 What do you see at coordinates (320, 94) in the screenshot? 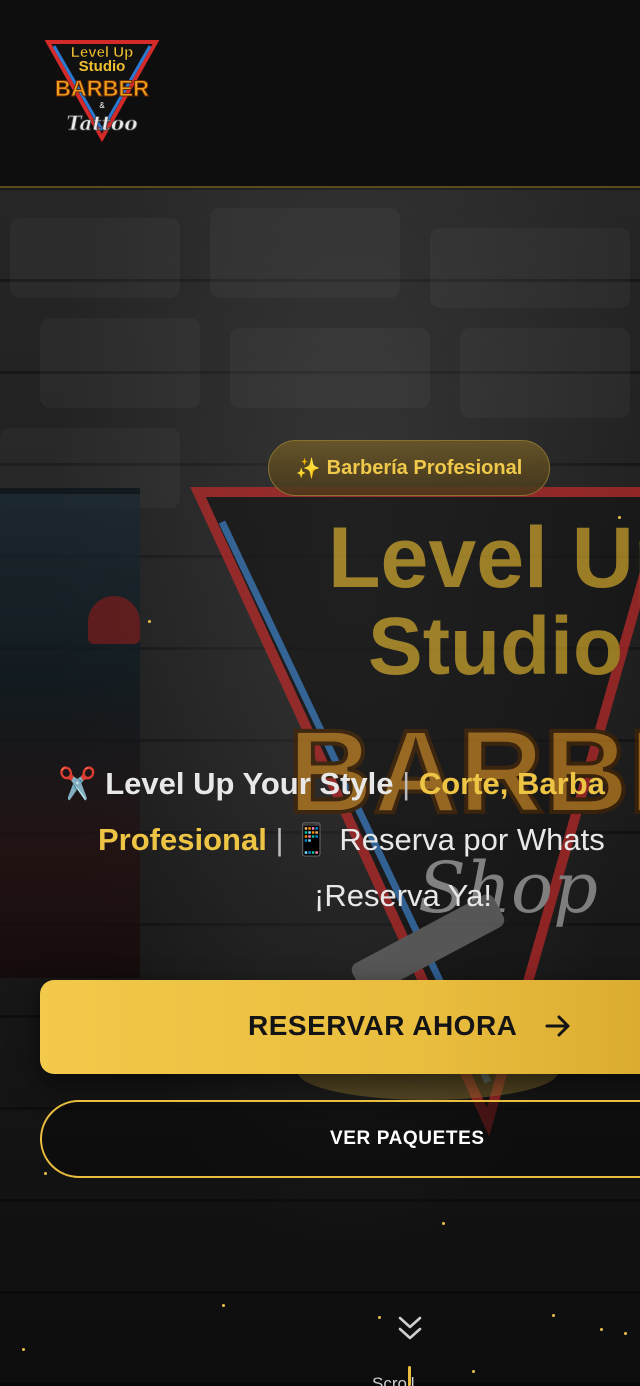
I see `site-header: Level Up Studio BARBER & Tattoo` at bounding box center [320, 94].